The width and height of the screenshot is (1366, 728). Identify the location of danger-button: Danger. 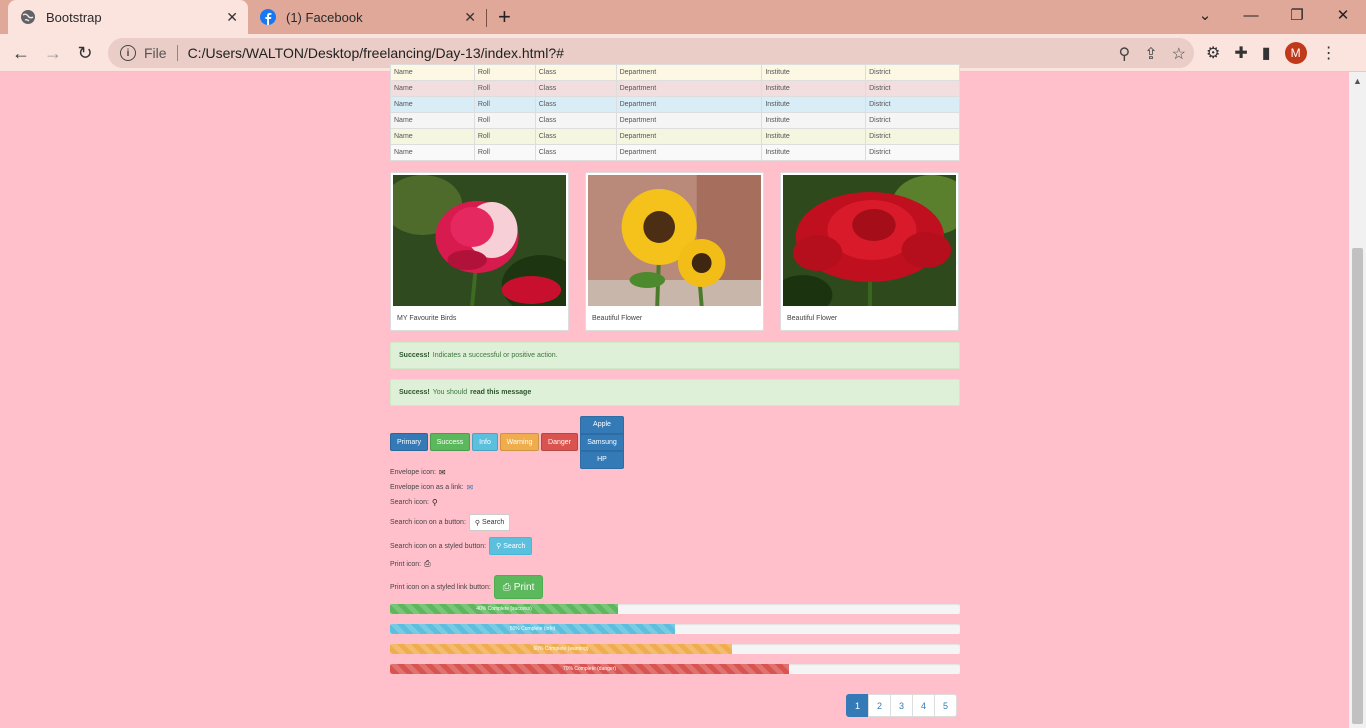
(559, 442).